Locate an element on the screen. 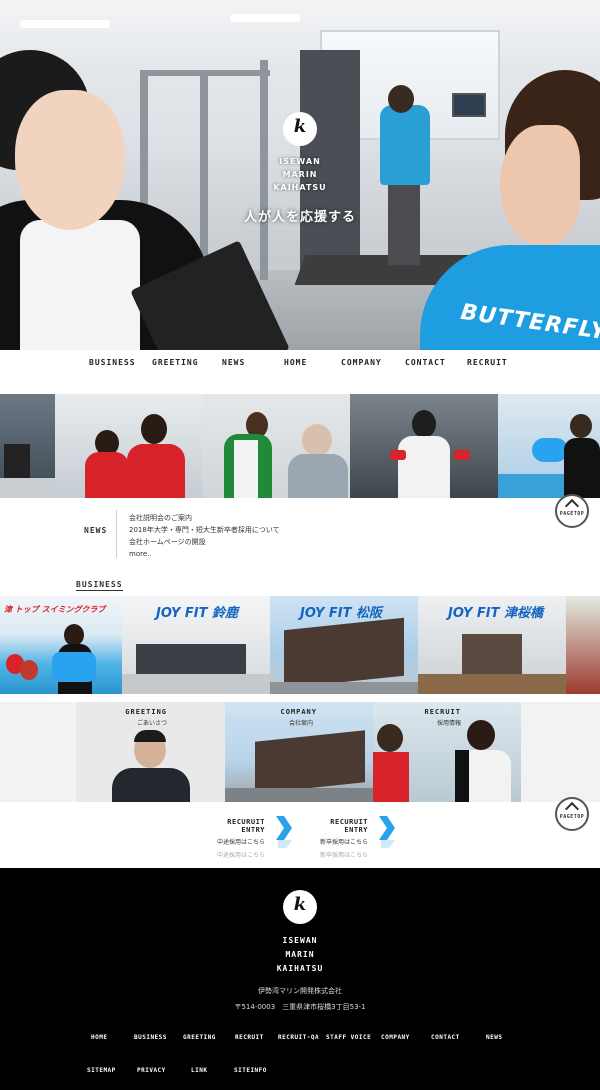 The image size is (600, 1090). news-item: 会社説明会のご案内 is located at coordinates (204, 518).